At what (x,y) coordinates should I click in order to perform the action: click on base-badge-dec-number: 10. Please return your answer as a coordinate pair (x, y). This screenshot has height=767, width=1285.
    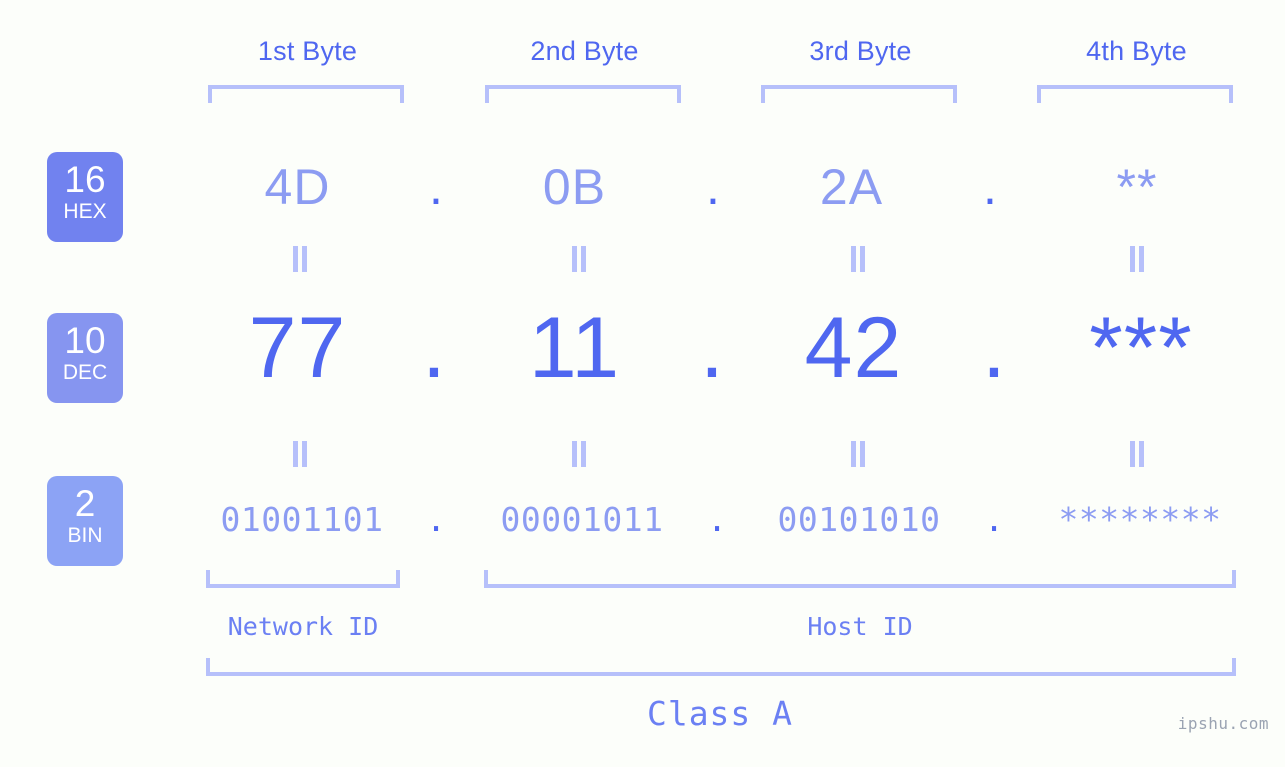
    Looking at the image, I should click on (85, 340).